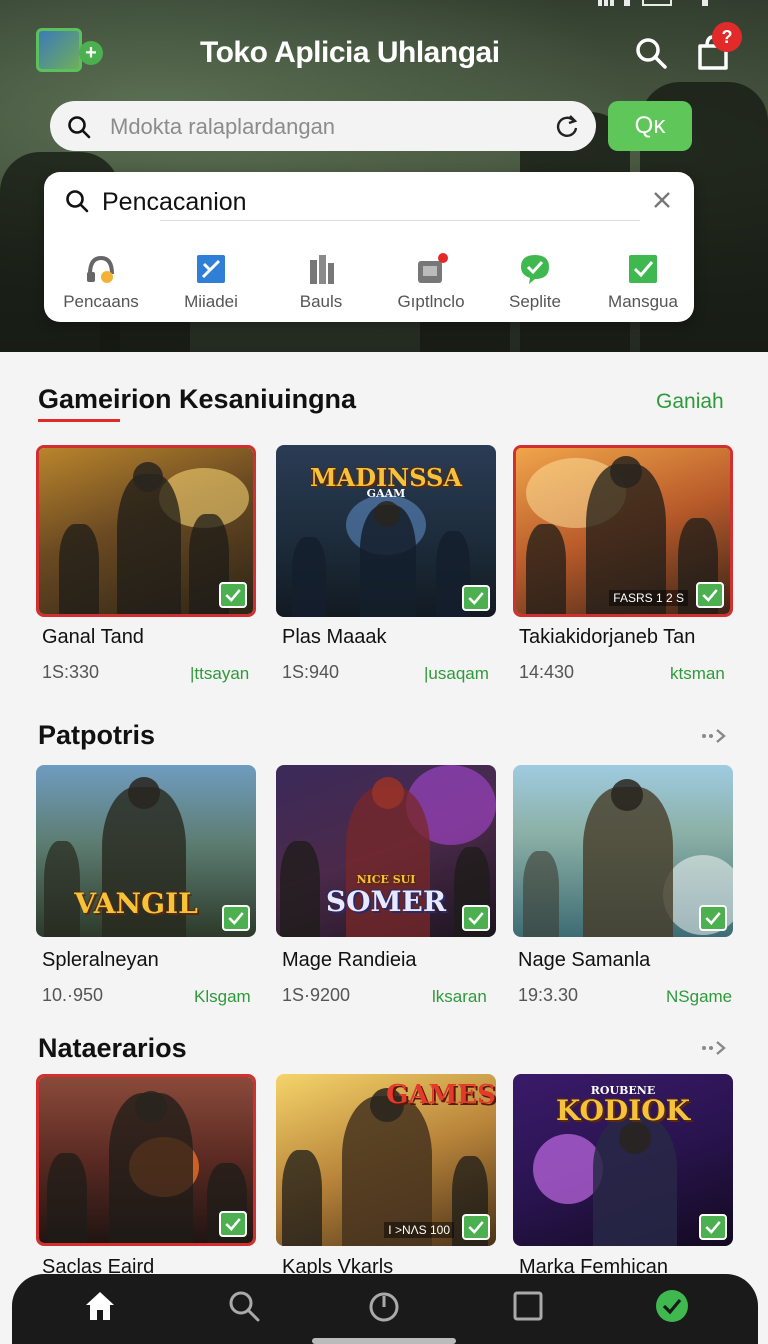 The height and width of the screenshot is (1344, 768). I want to click on status-bar, so click(668, 5).